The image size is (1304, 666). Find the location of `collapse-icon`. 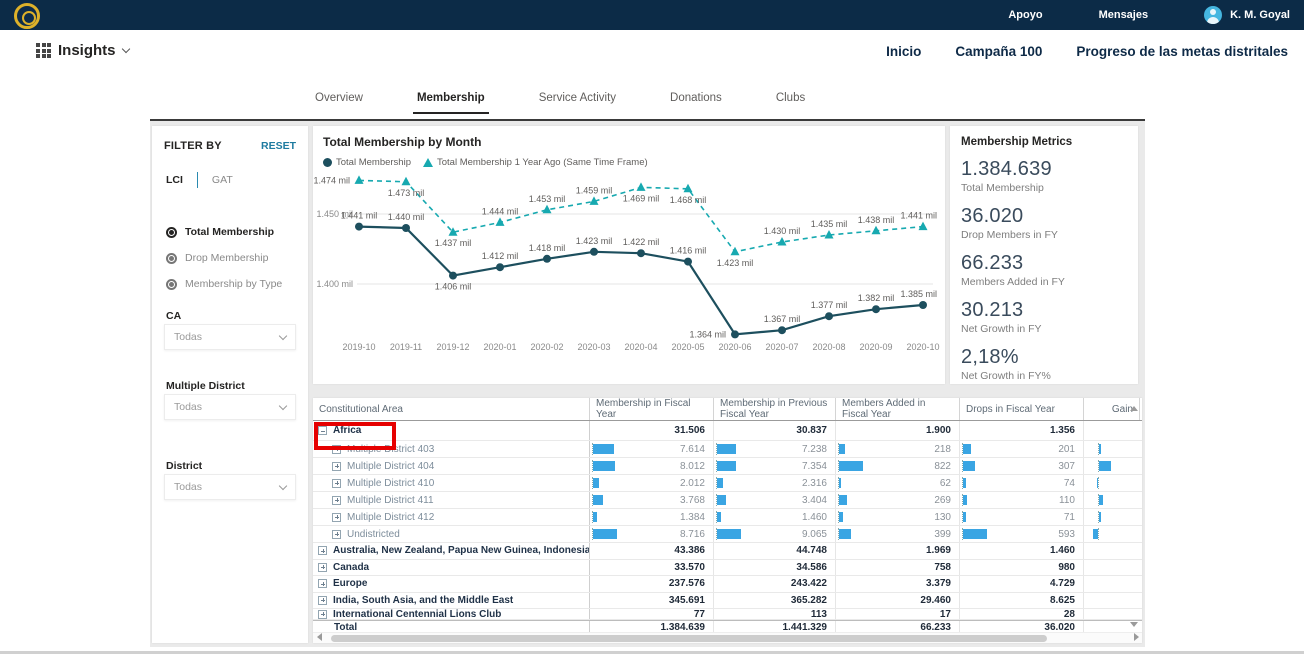

collapse-icon is located at coordinates (322, 430).